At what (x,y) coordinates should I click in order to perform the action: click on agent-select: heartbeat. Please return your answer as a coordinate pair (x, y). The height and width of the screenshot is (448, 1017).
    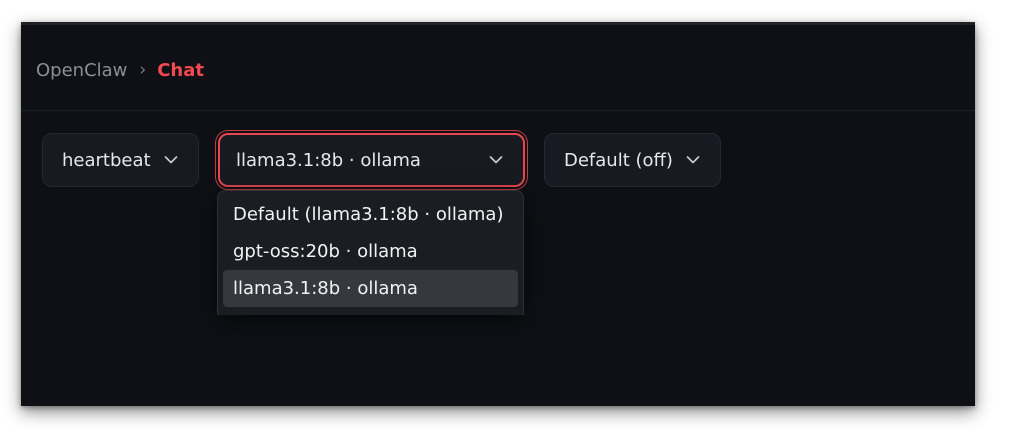
    Looking at the image, I should click on (120, 160).